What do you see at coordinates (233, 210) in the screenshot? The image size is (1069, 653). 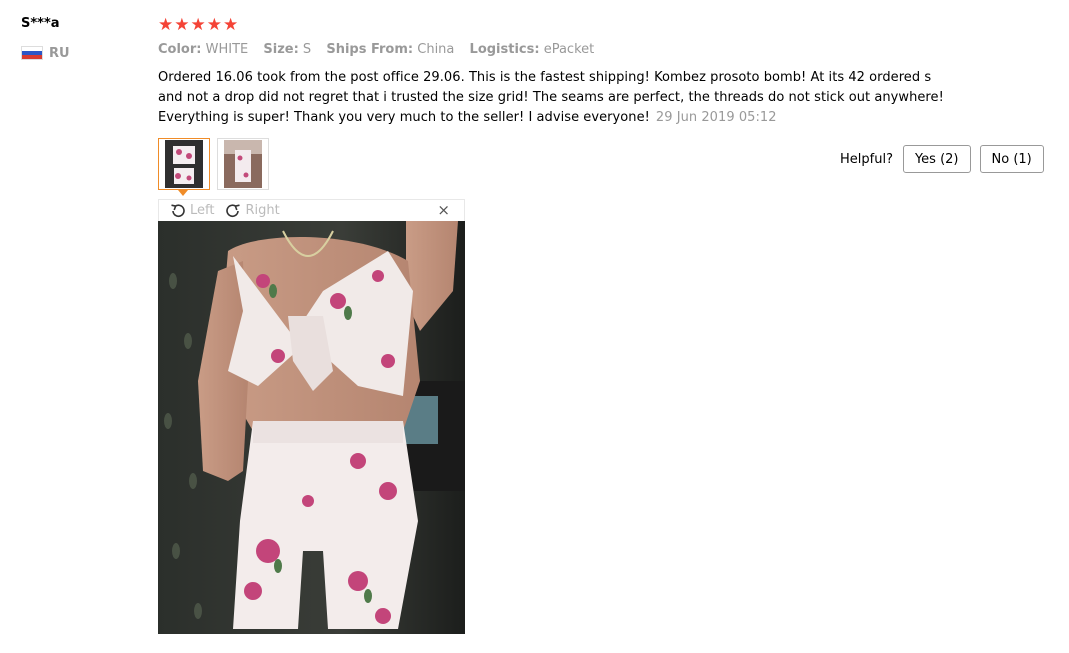 I see `rotate-right-icon` at bounding box center [233, 210].